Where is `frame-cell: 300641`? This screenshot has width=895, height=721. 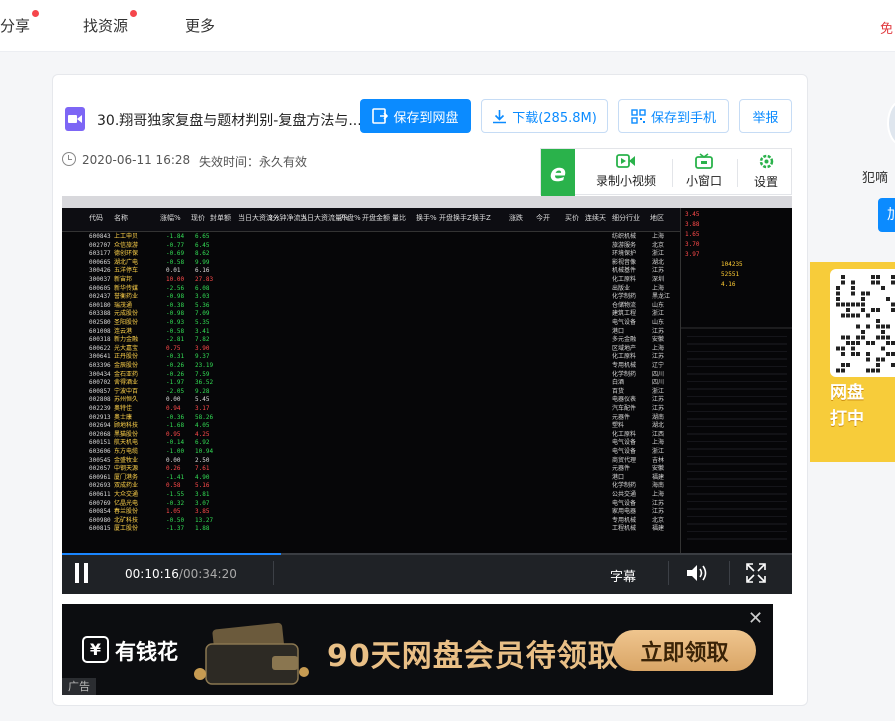
frame-cell: 300641 is located at coordinates (100, 357).